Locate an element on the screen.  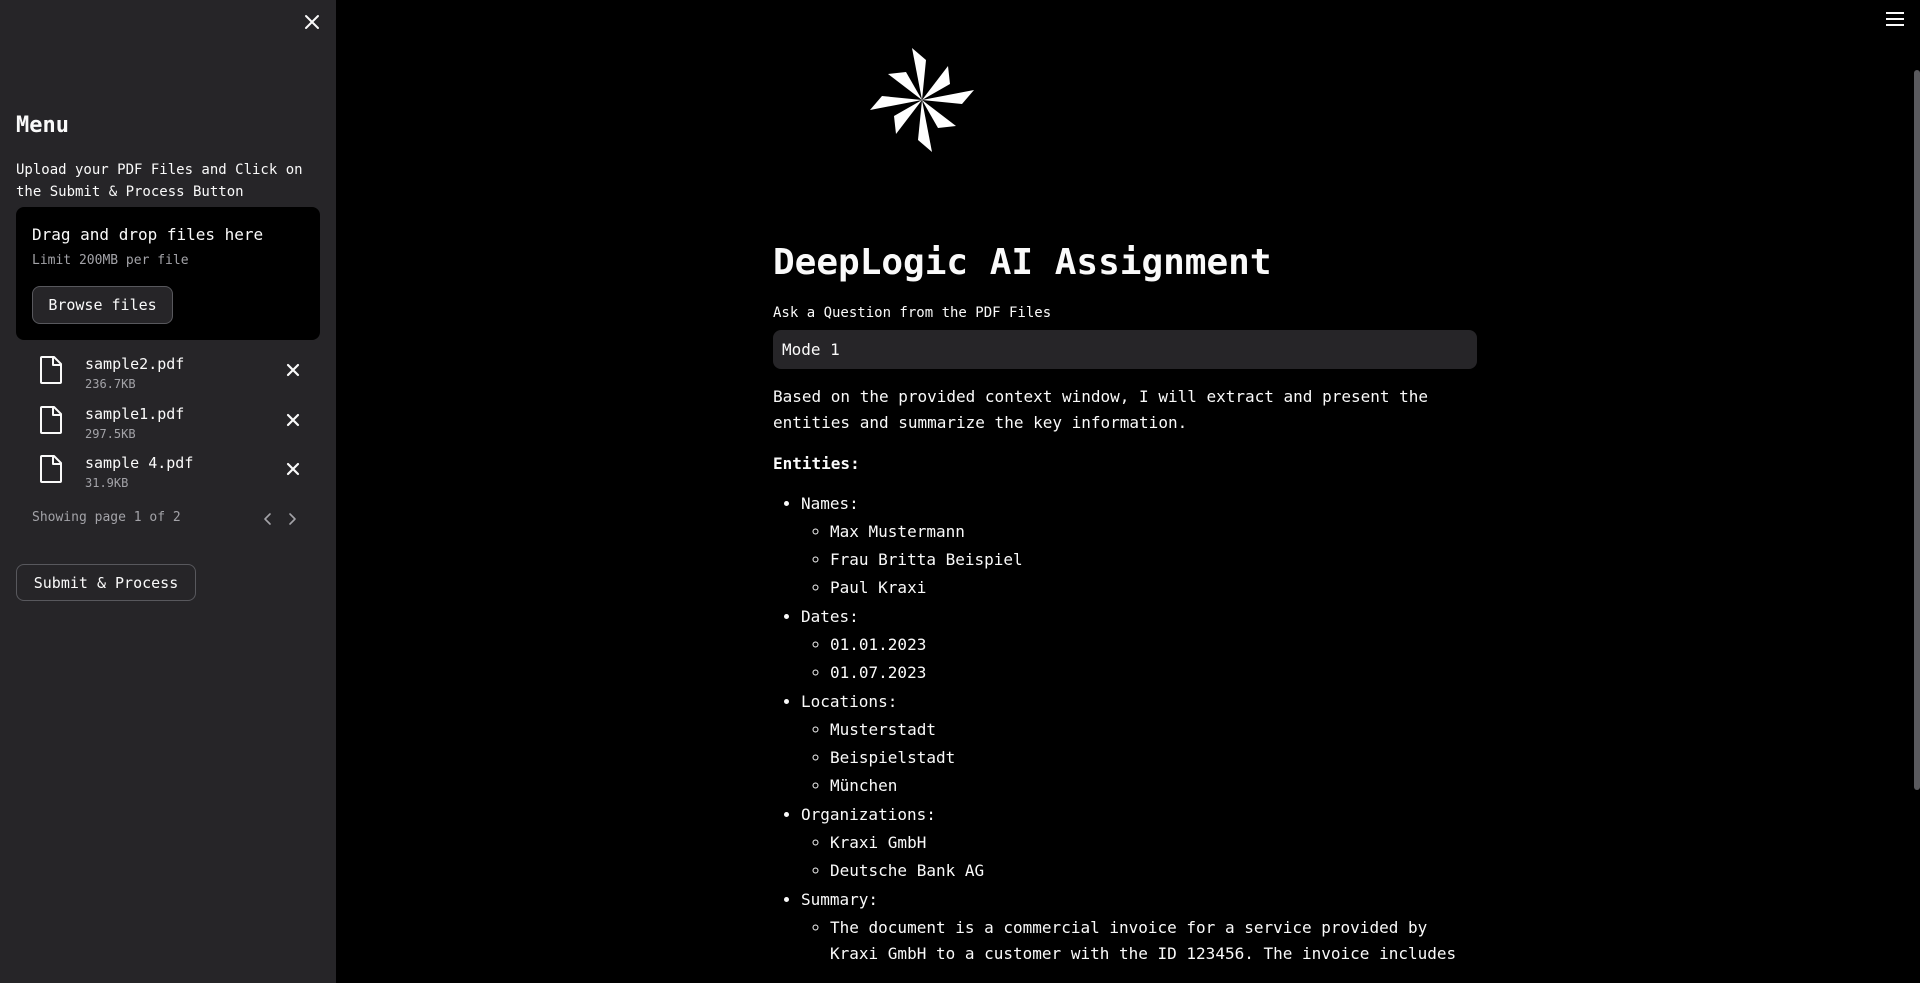
scrollbar is located at coordinates (1917, 430).